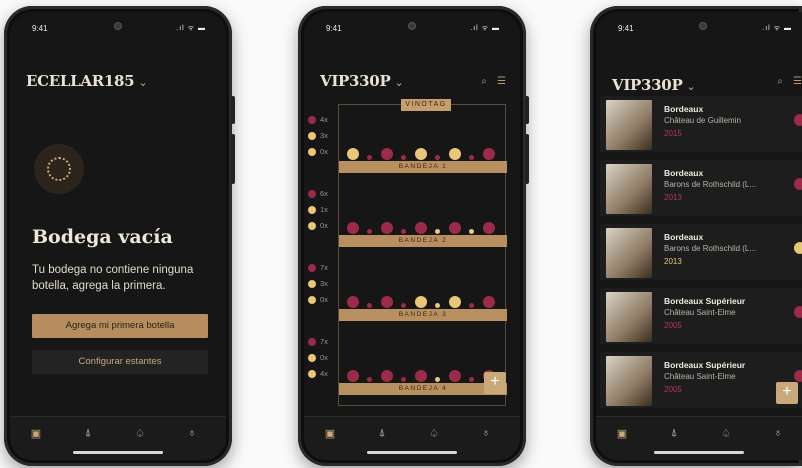 This screenshot has width=802, height=468. What do you see at coordinates (423, 241) in the screenshot?
I see `tray-bar: BANDEJA 2` at bounding box center [423, 241].